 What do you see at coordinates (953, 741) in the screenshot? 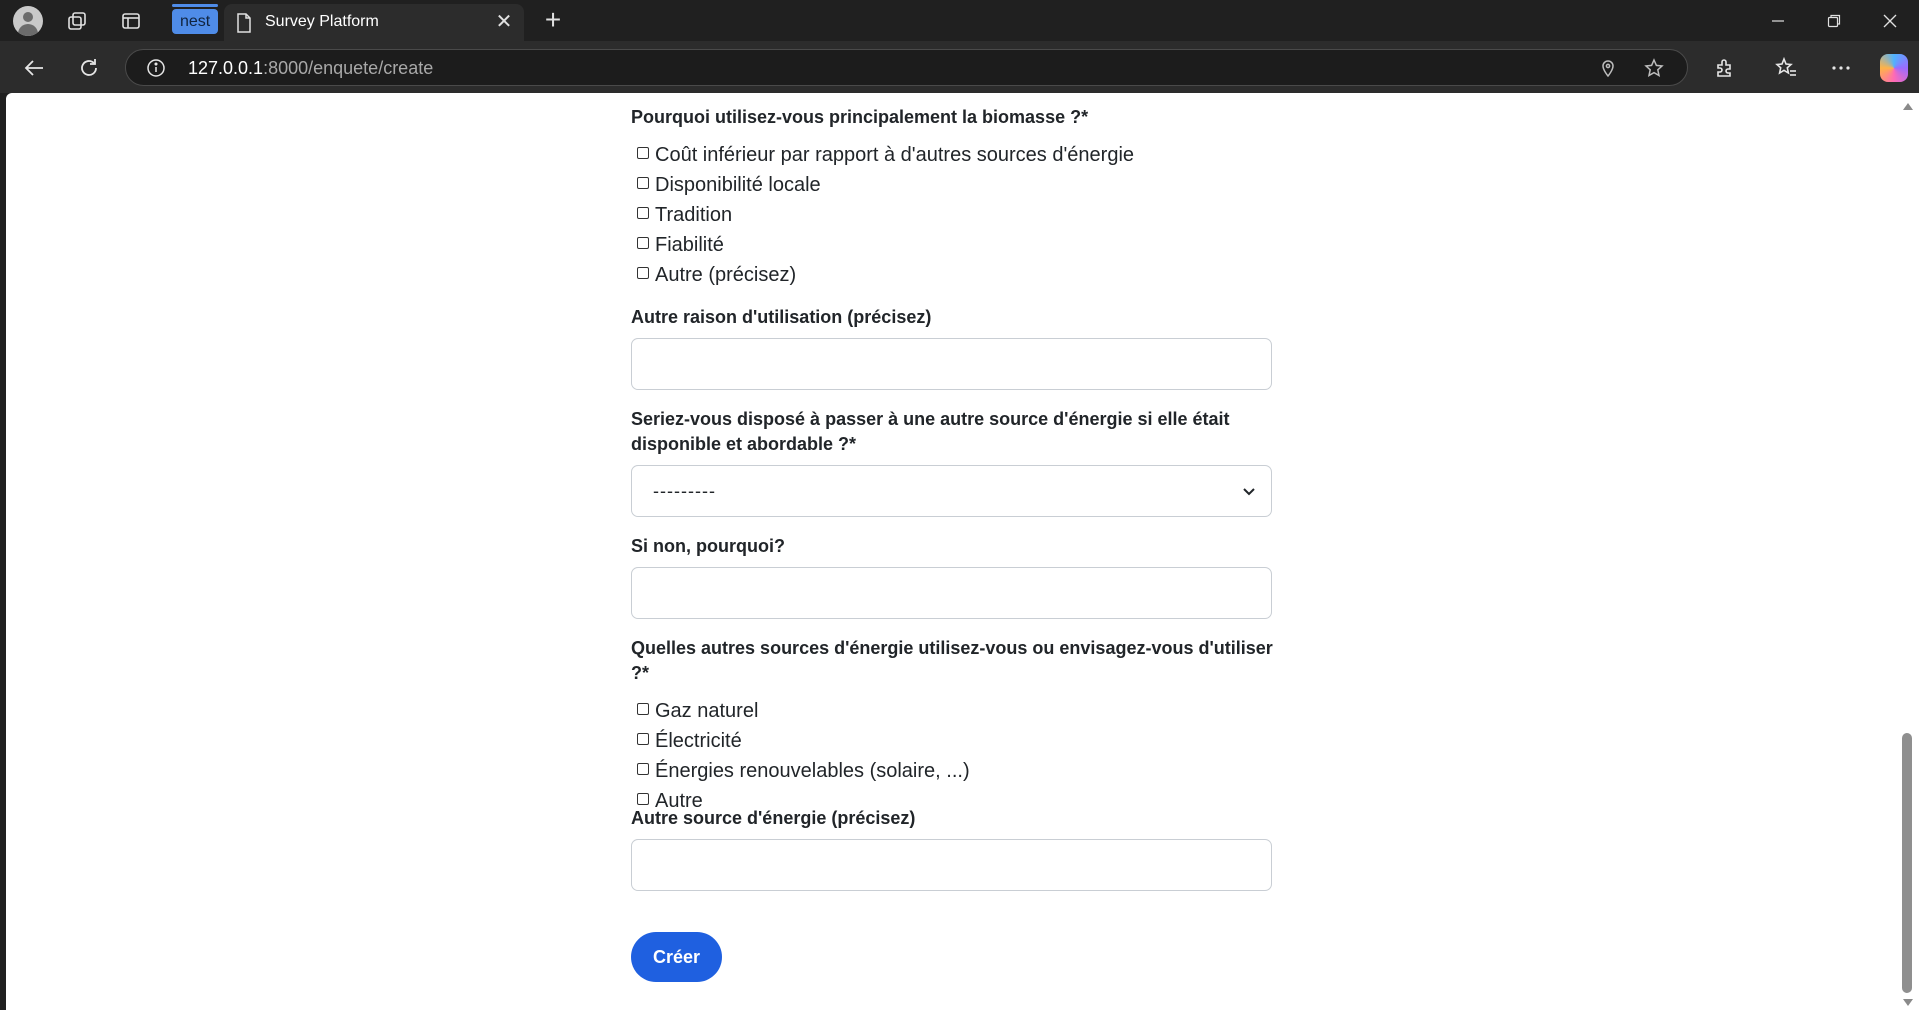
I see `checkbox-option: Électricité` at bounding box center [953, 741].